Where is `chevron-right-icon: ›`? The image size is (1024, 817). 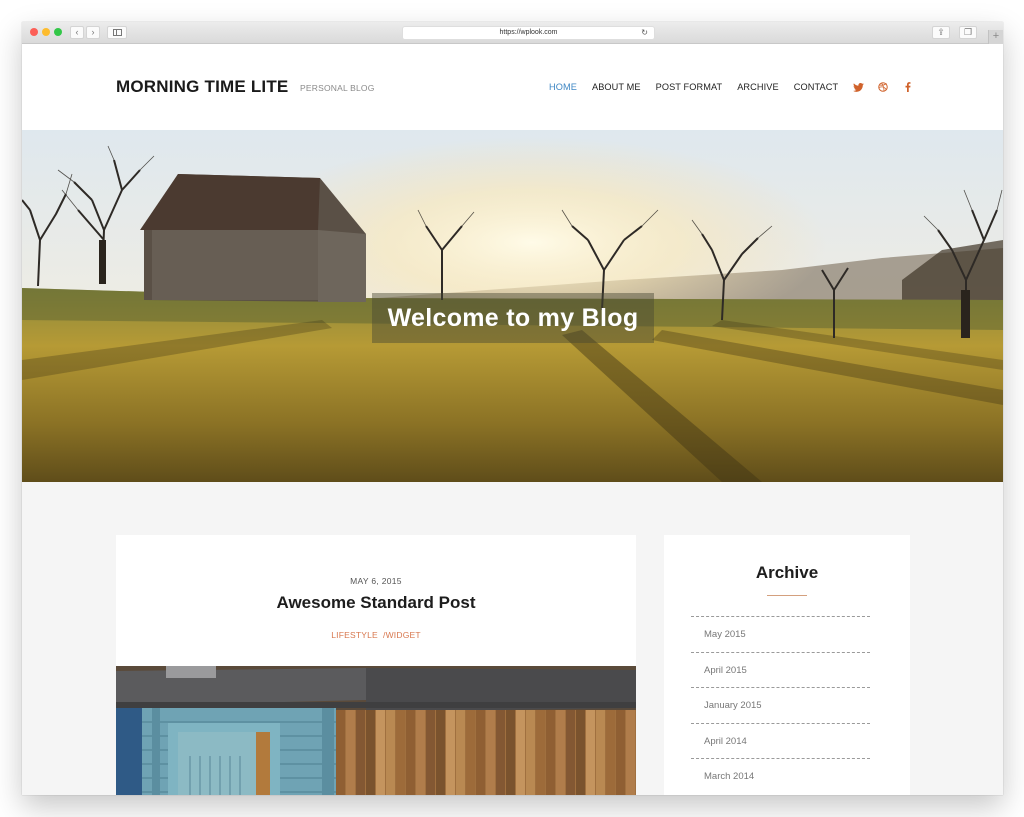 chevron-right-icon: › is located at coordinates (93, 32).